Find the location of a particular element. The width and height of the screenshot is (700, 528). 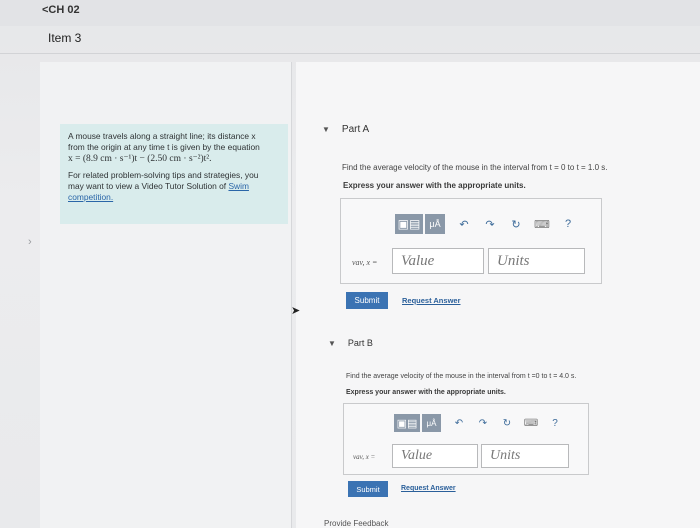

previous-item-arrow-icon: › is located at coordinates (30, 242).